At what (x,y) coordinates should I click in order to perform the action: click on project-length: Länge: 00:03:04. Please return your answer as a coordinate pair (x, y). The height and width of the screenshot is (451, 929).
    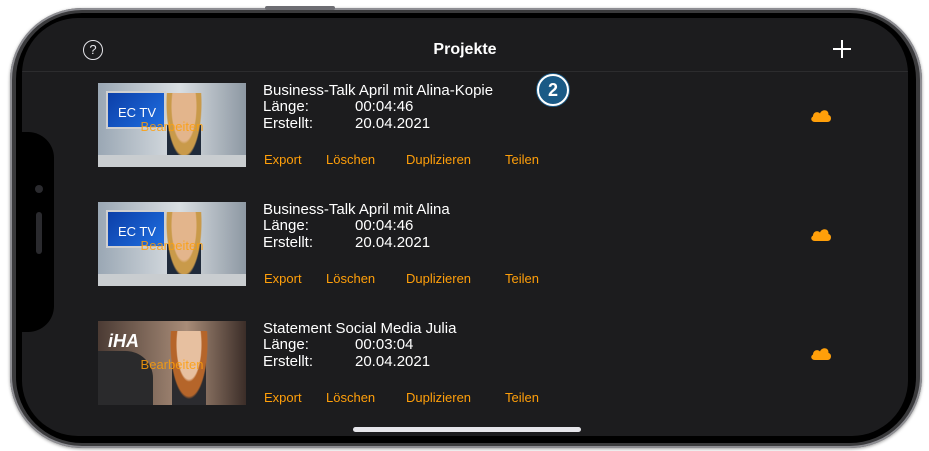
    Looking at the image, I should click on (338, 345).